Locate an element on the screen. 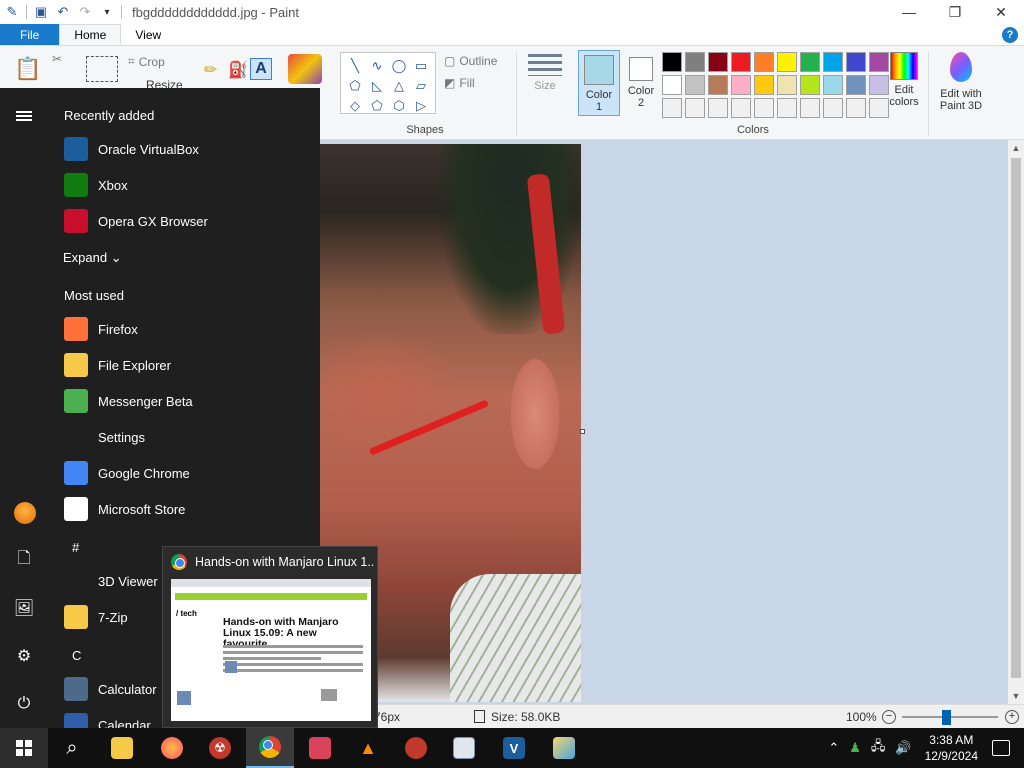 The height and width of the screenshot is (768, 1024). edit-with-paint3d-button: Edit with Paint 3D is located at coordinates (961, 81).